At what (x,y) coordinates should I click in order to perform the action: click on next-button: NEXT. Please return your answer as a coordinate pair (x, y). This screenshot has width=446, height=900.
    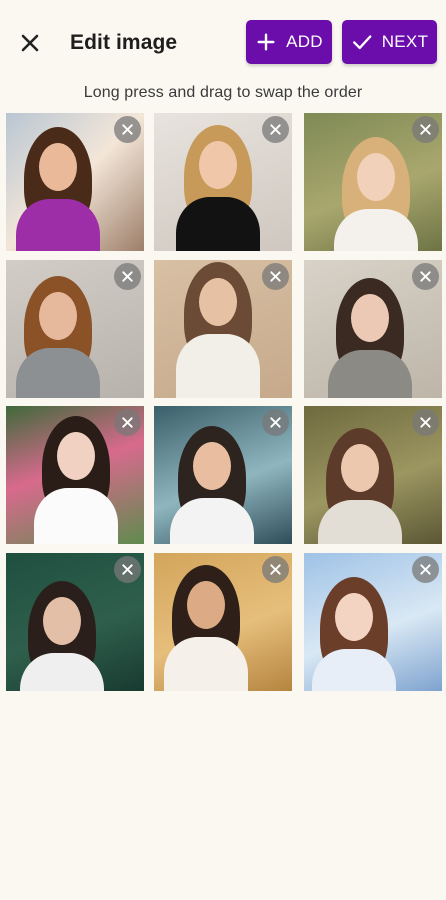
    Looking at the image, I should click on (389, 42).